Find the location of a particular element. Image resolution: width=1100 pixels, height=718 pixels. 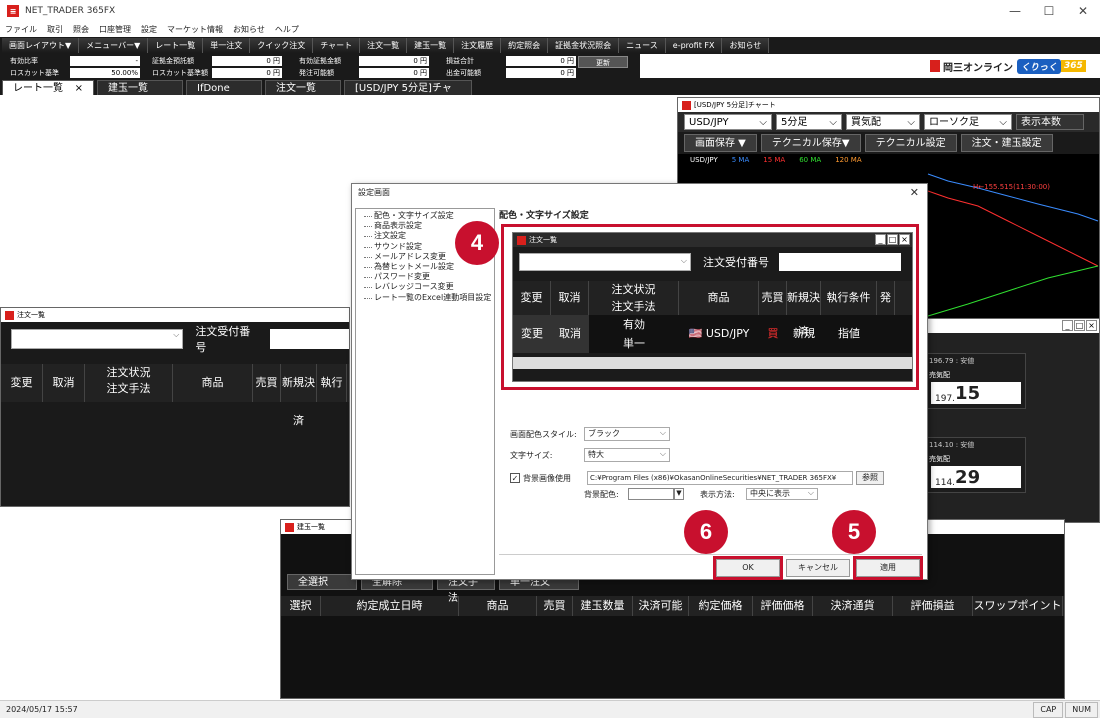

preview-receipt-input is located at coordinates (840, 262).